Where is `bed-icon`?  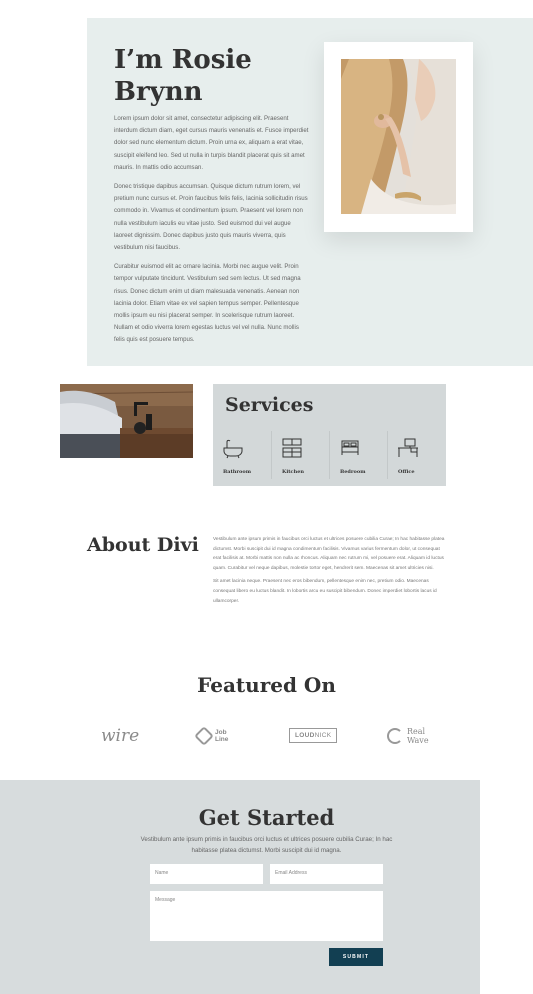 bed-icon is located at coordinates (350, 447).